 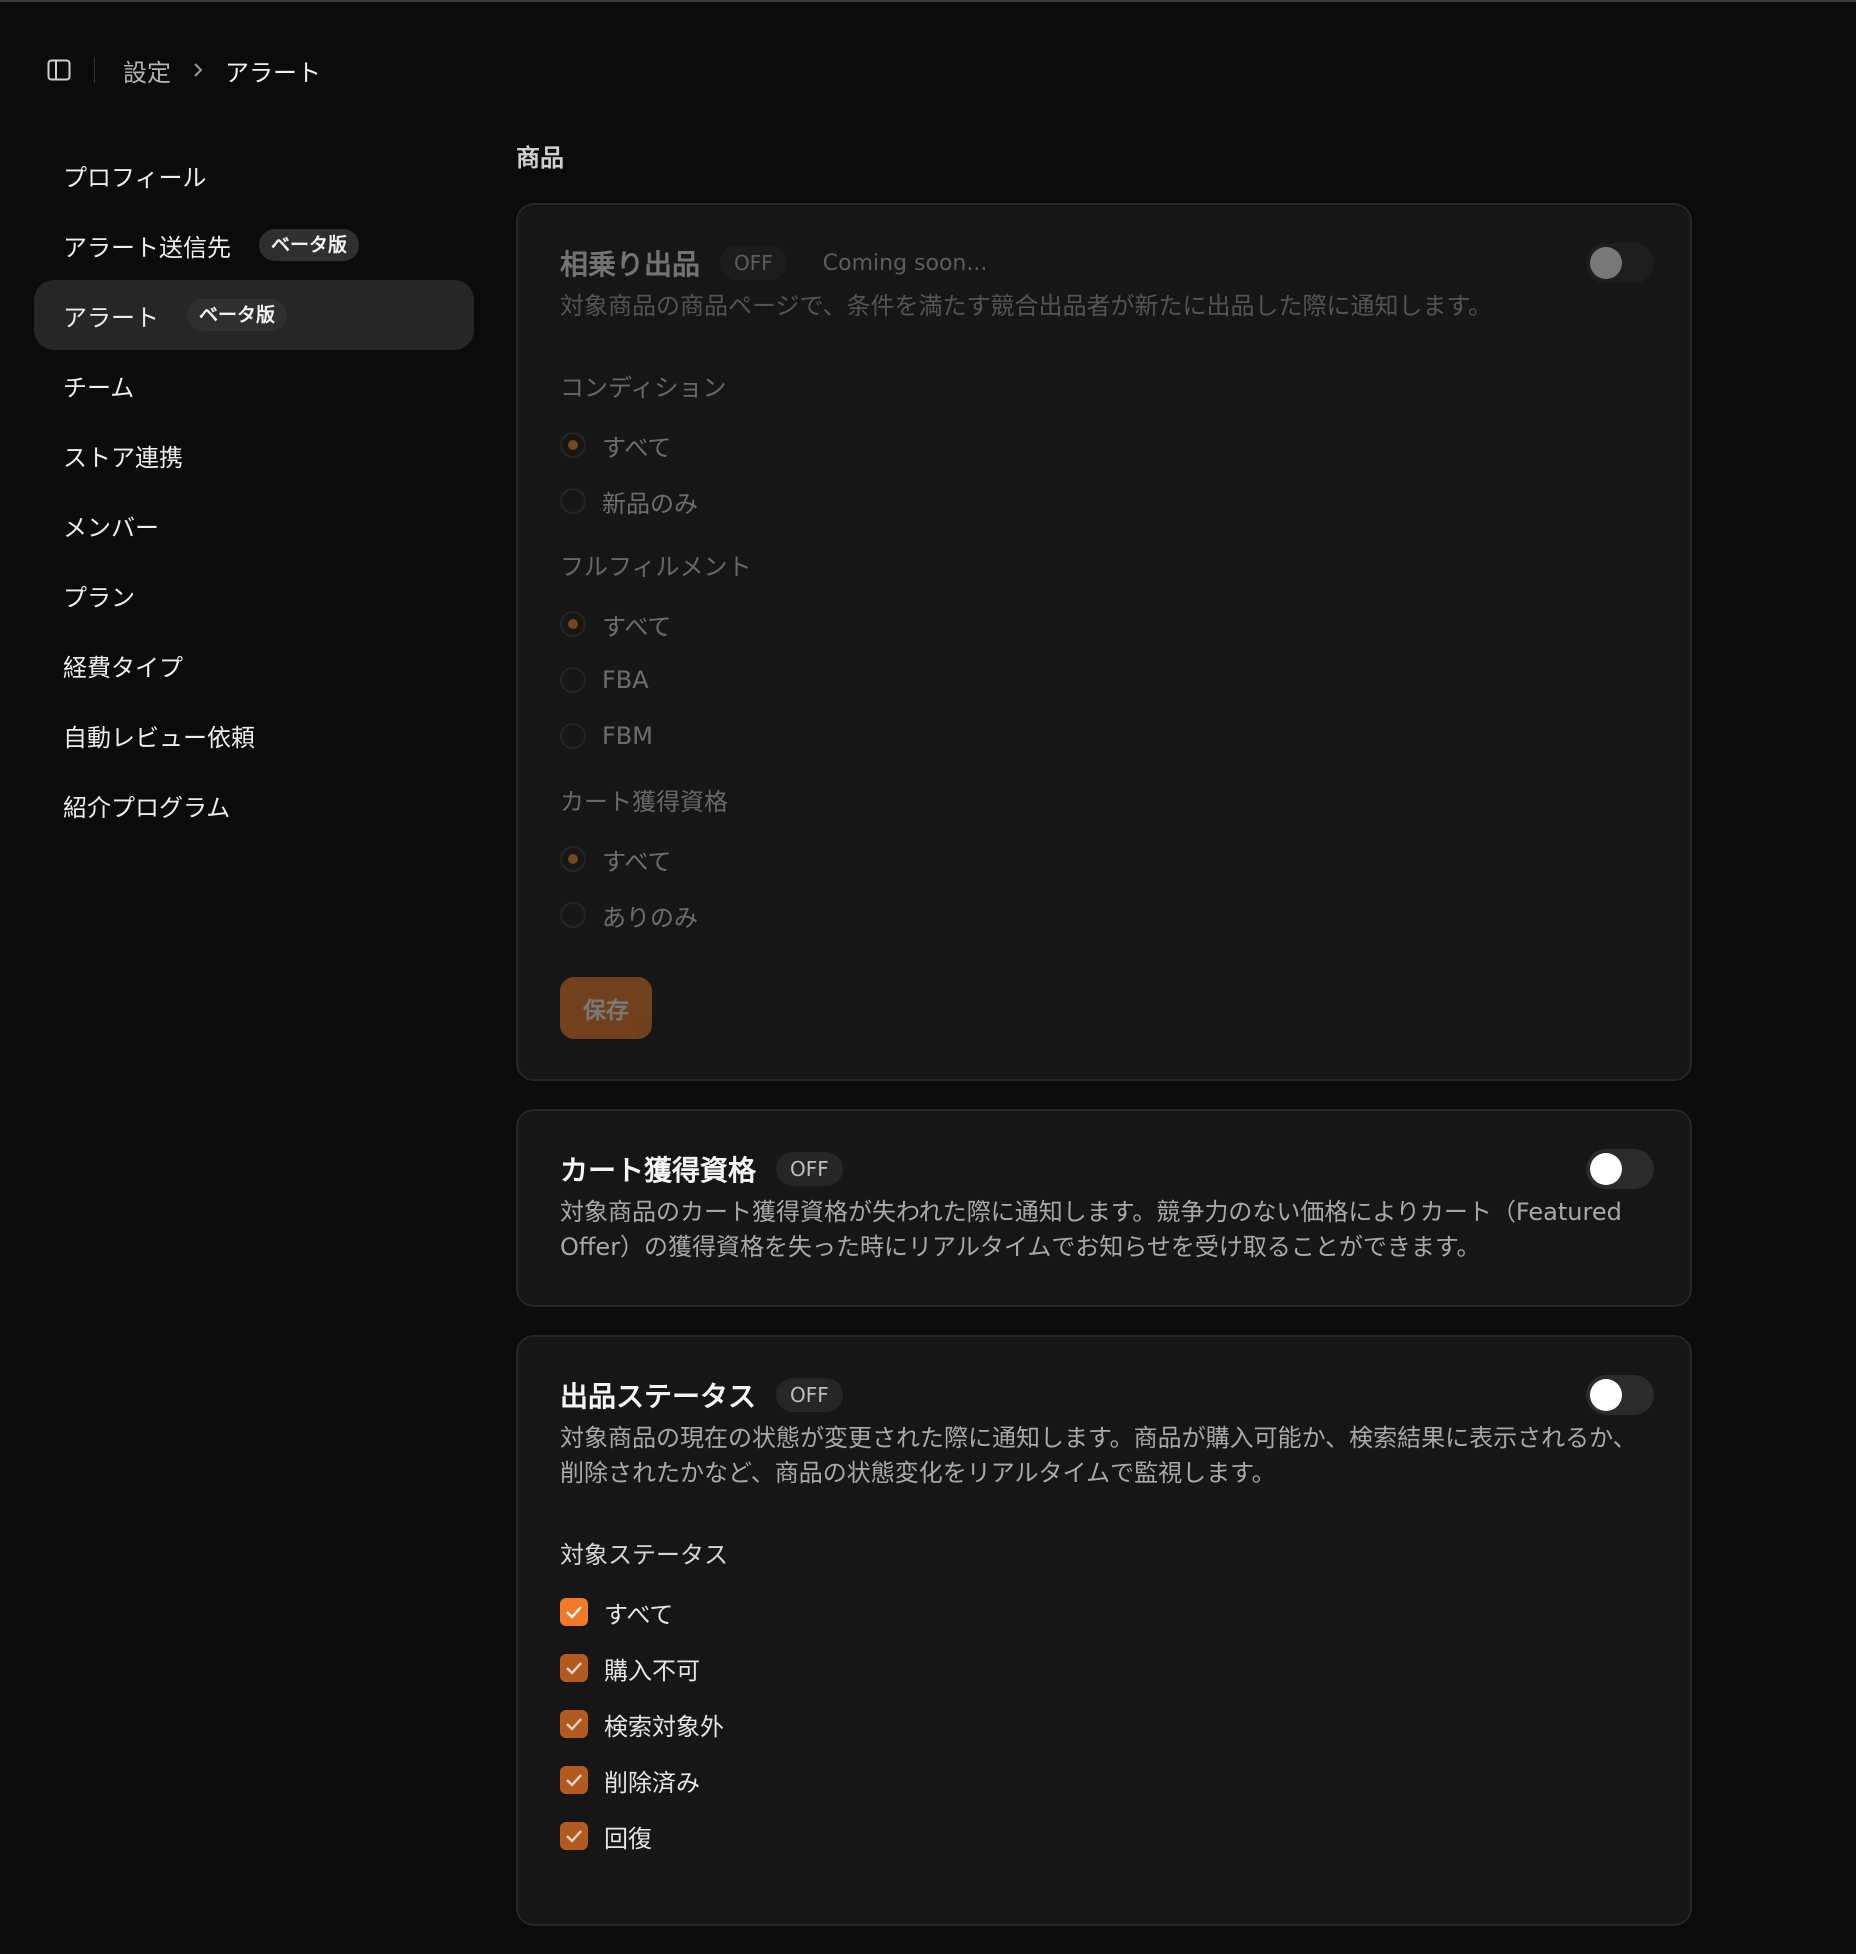 What do you see at coordinates (1107, 680) in the screenshot?
I see `radio-fulfillment-fba: FBA` at bounding box center [1107, 680].